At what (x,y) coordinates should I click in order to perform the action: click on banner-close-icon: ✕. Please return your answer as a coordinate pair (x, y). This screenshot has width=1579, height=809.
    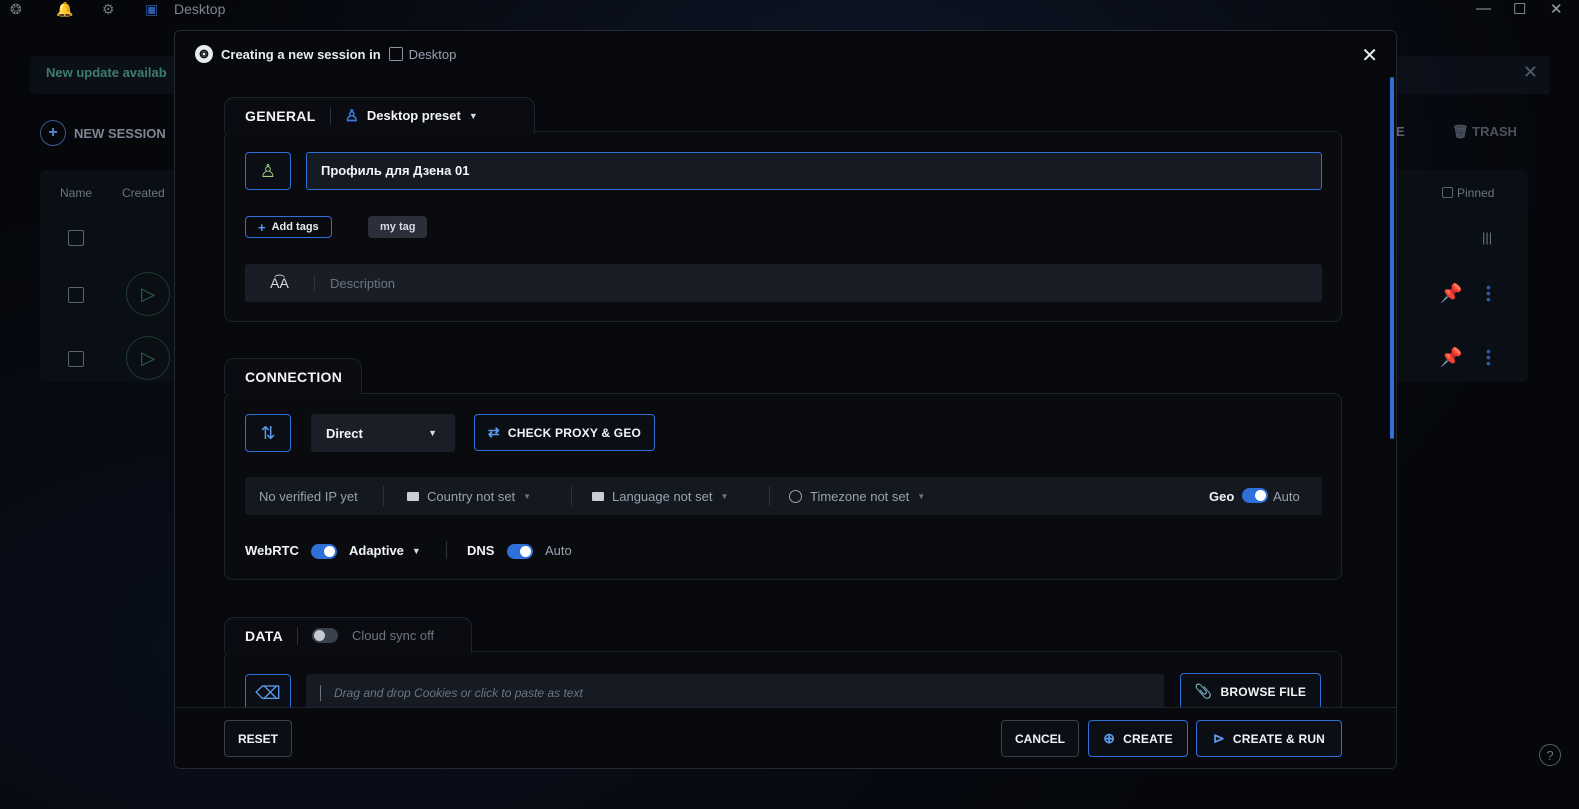
    Looking at the image, I should click on (1530, 72).